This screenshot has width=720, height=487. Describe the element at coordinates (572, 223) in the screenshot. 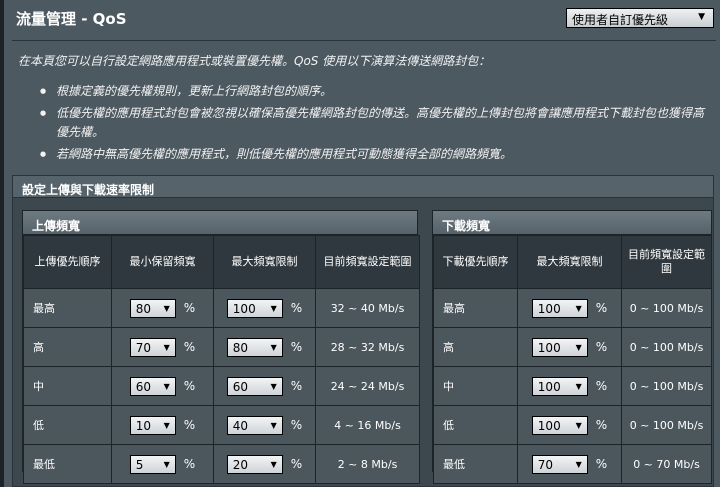

I see `download-box-title: 下載頻寬` at that location.